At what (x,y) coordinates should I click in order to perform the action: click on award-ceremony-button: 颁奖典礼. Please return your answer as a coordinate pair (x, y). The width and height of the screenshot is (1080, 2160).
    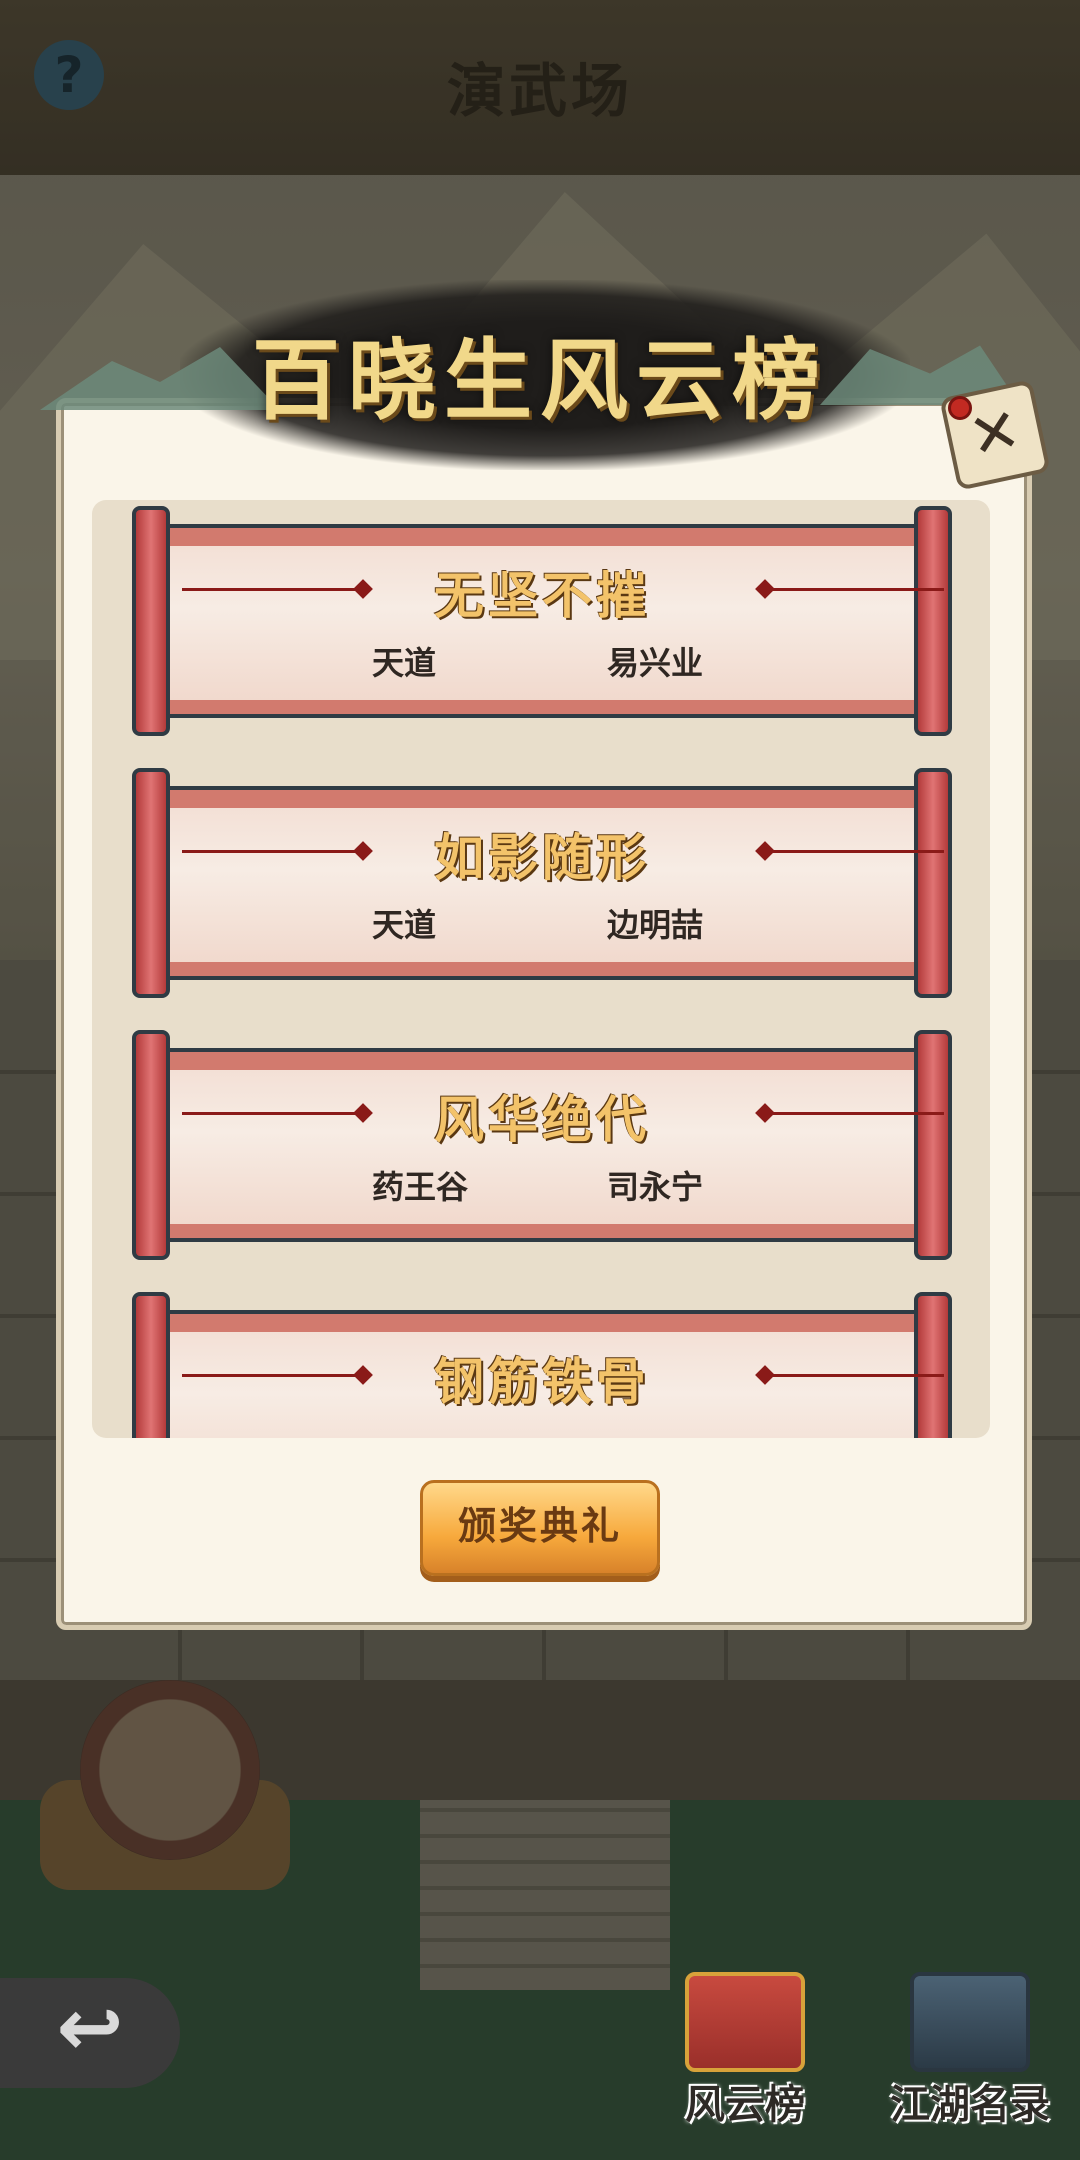
    Looking at the image, I should click on (540, 1528).